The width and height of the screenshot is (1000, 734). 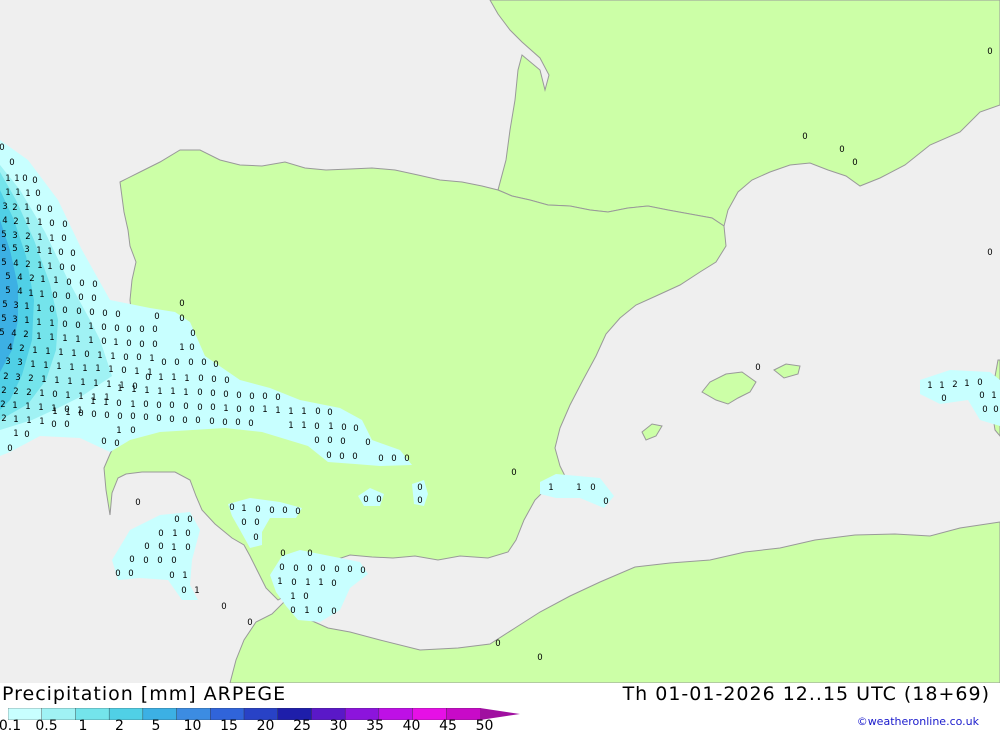 I want to click on legend-tick-label: 20, so click(x=265, y=726).